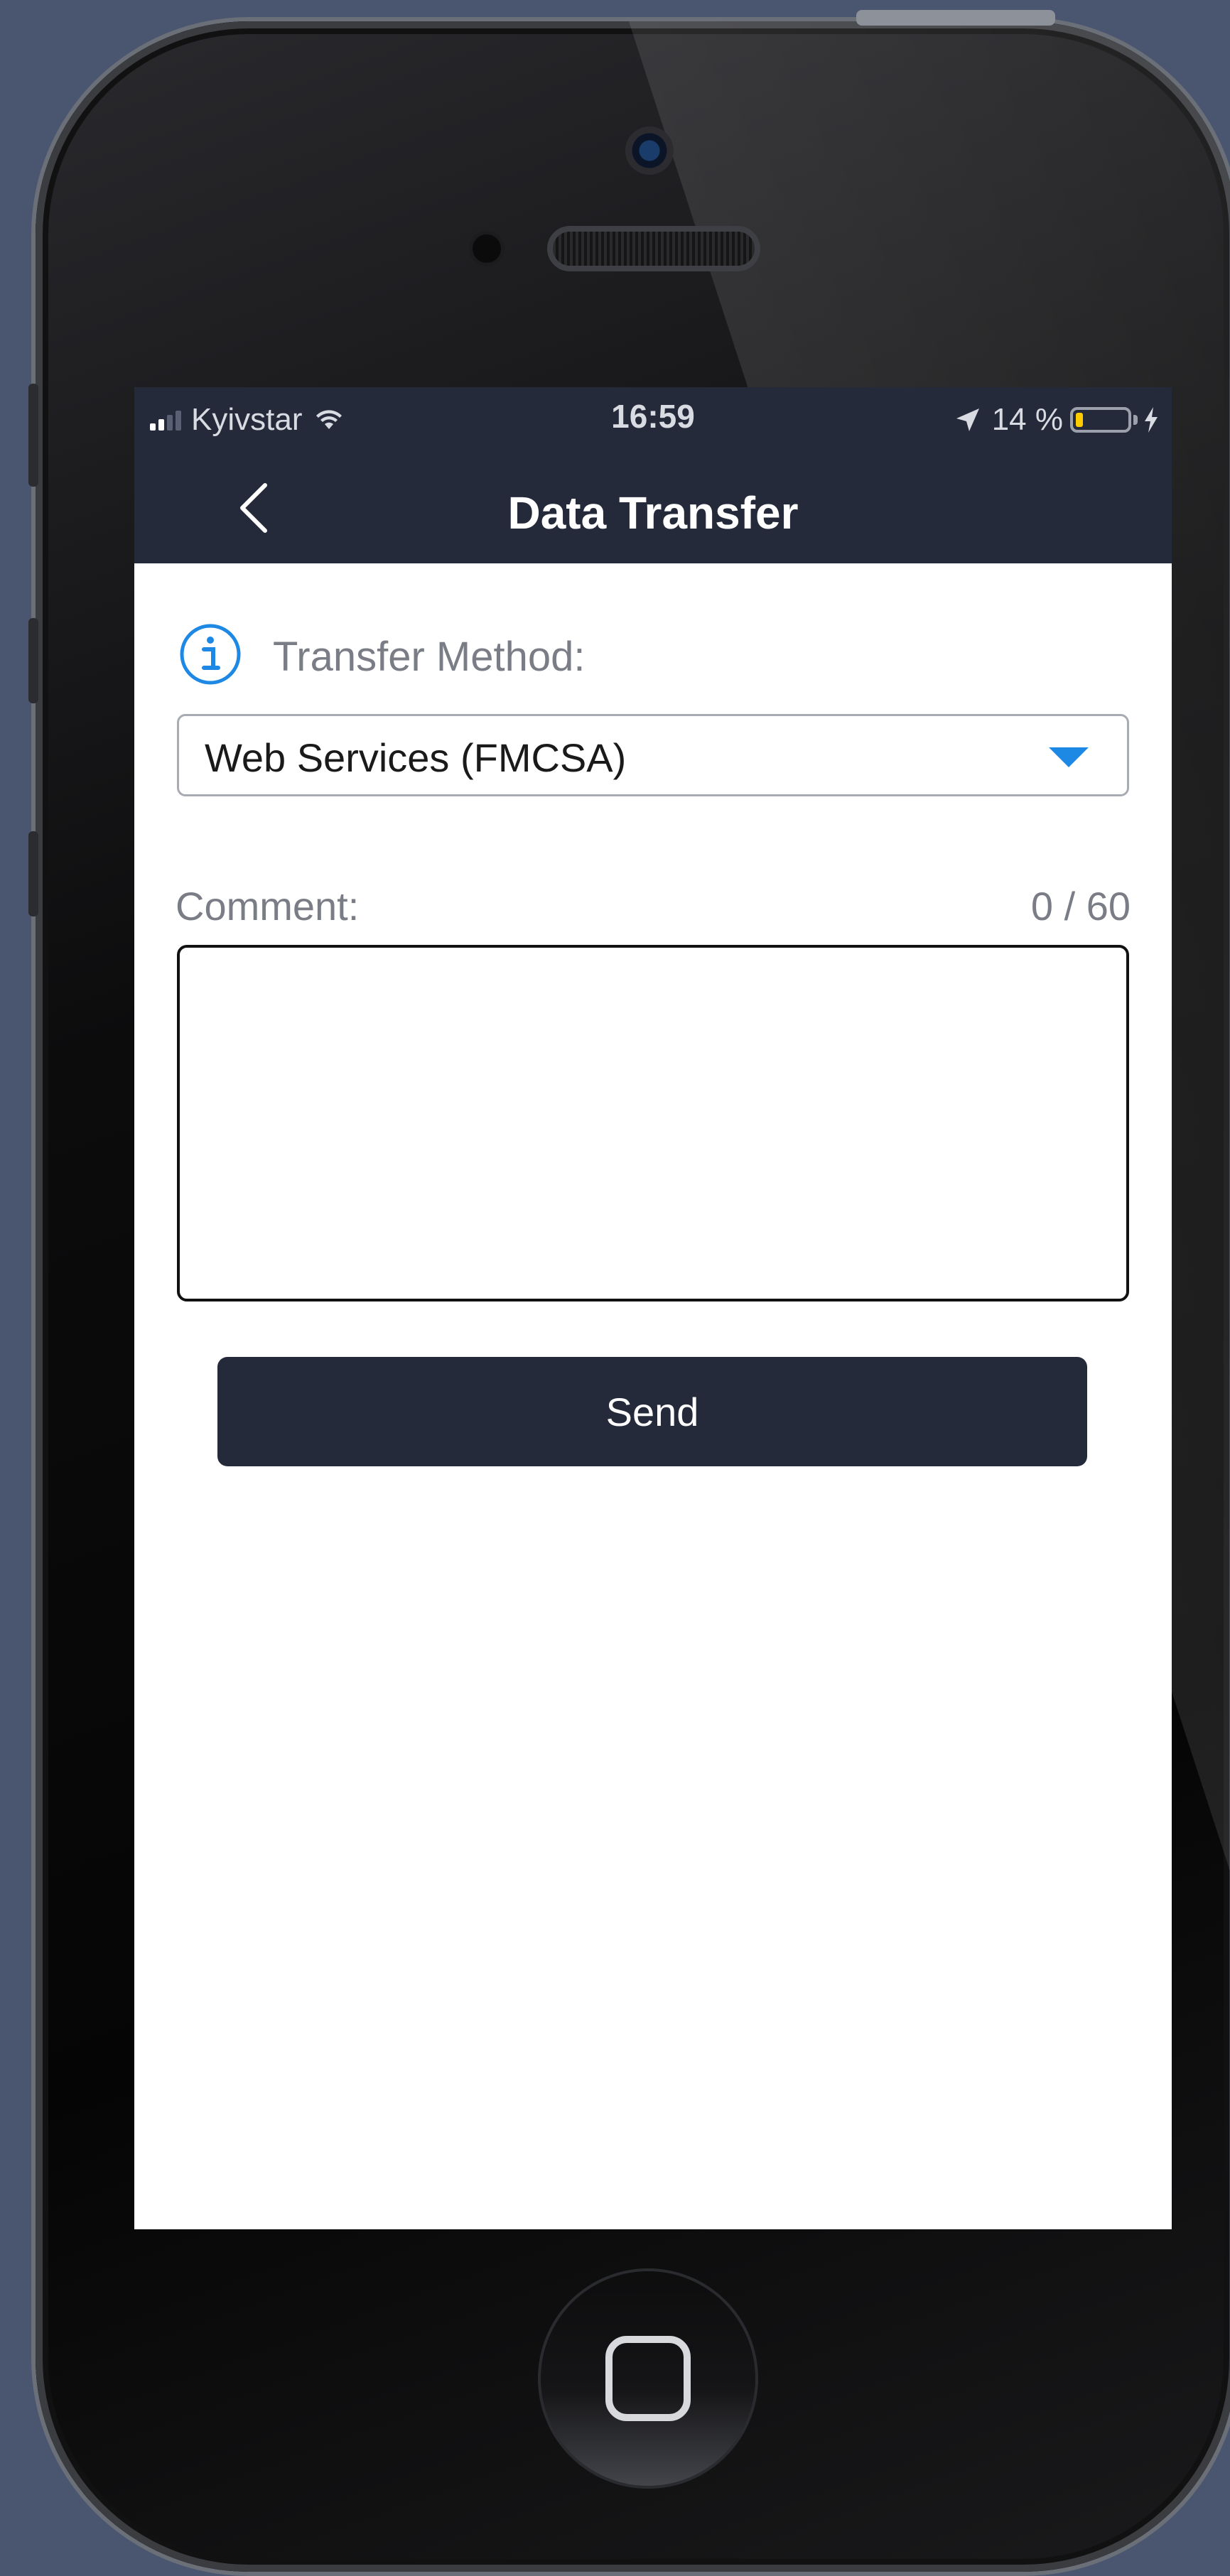 The width and height of the screenshot is (1230, 2576). I want to click on transfer-method-select: Web Services (FMCSA), so click(653, 755).